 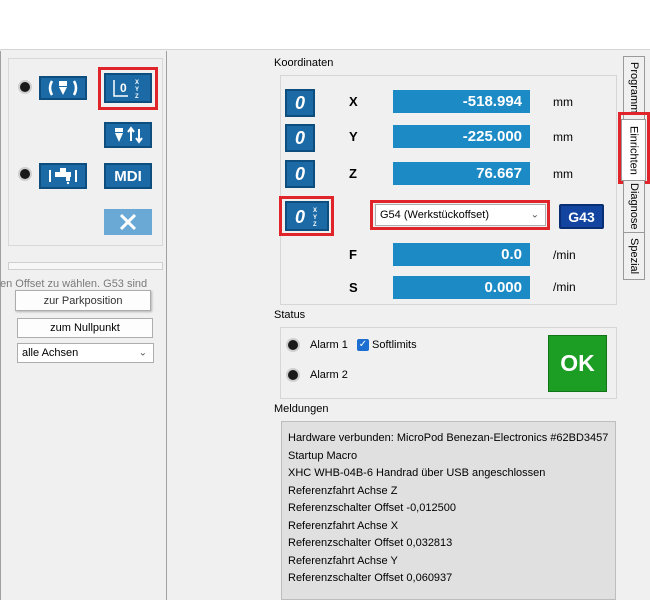 I want to click on zero-all-axes-icon: 0 X Y Z, so click(x=306, y=217).